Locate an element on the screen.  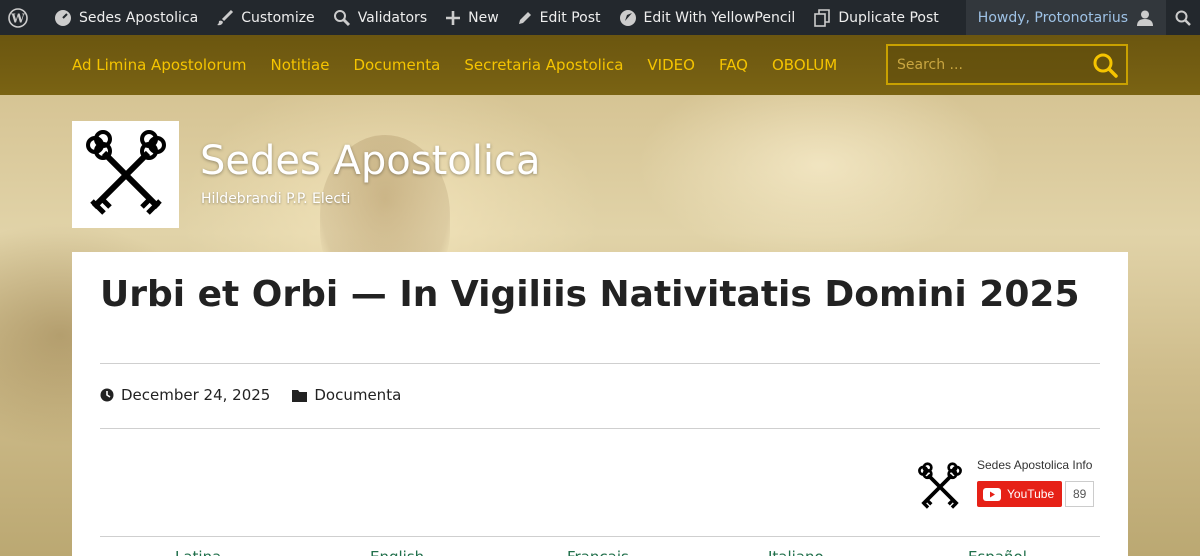
validator-search-icon is located at coordinates (341, 17).